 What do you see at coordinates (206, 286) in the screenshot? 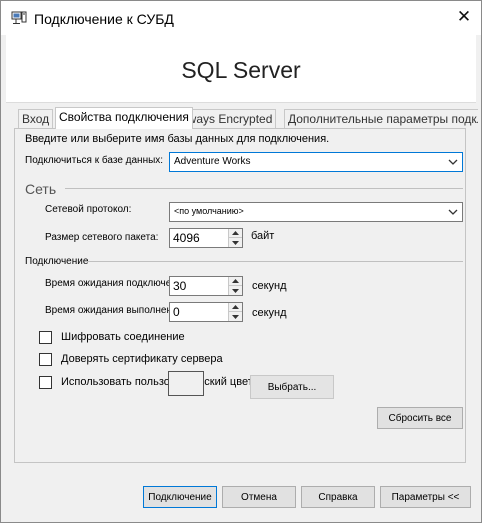
I see `connect-timeout-stepper: 30` at bounding box center [206, 286].